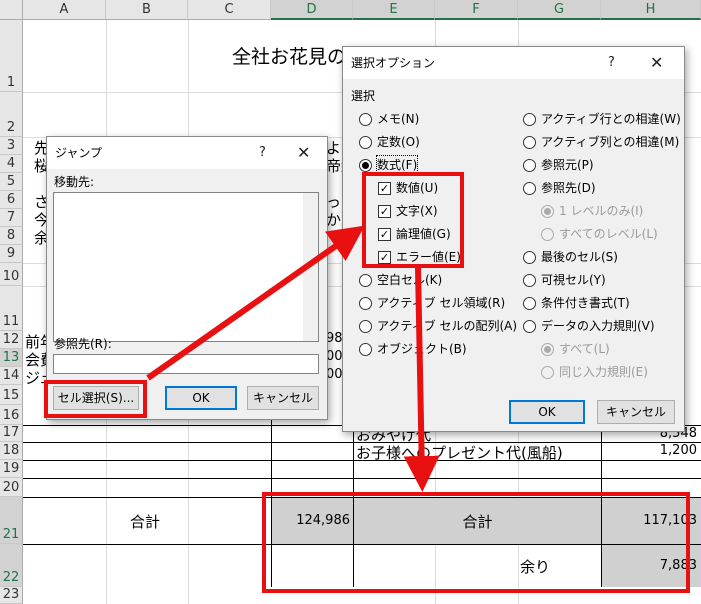 This screenshot has height=604, width=701. I want to click on arrow-to-select-dialog, so click(255, 303).